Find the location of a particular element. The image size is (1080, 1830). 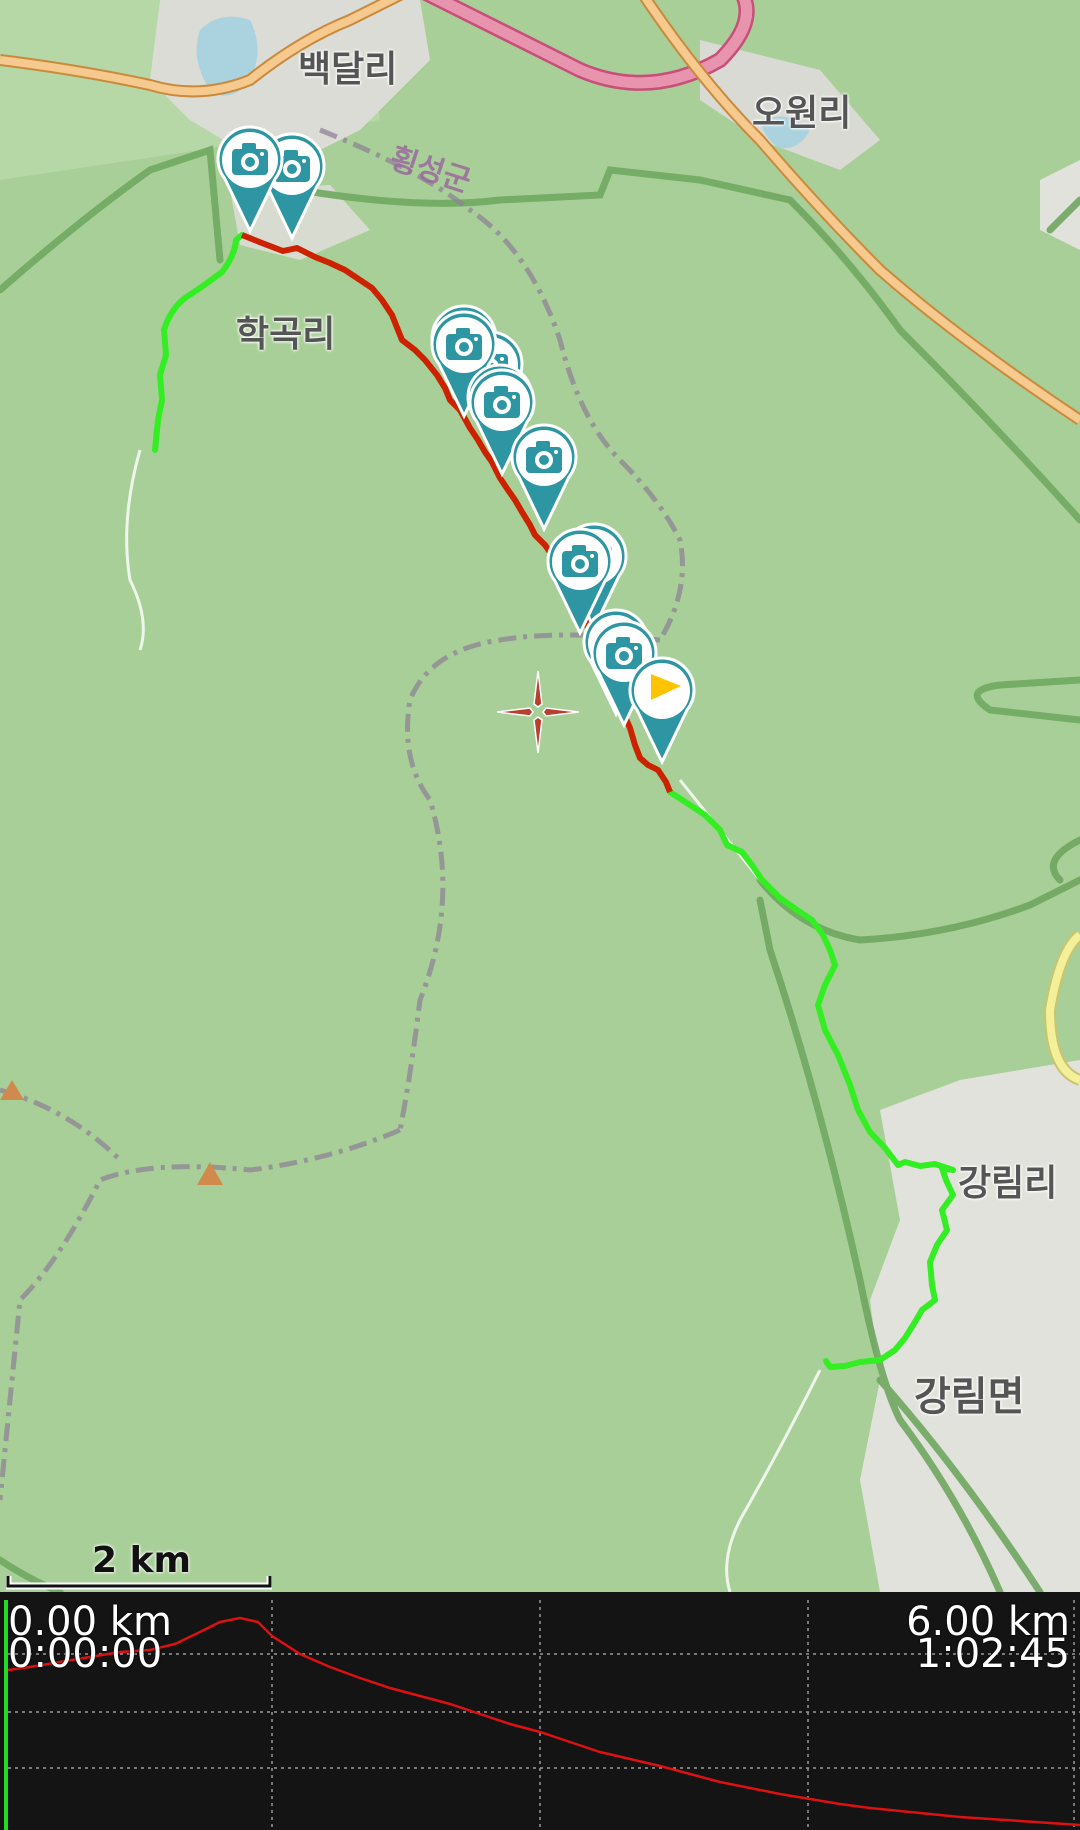

place-label-gangnim-ri: 강림리 is located at coordinates (1008, 1183).